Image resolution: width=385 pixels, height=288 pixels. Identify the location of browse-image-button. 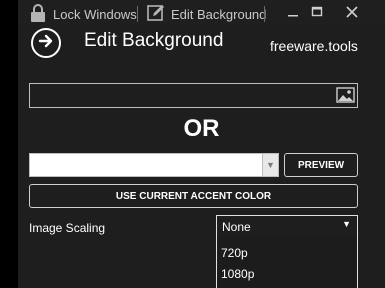
(345, 95).